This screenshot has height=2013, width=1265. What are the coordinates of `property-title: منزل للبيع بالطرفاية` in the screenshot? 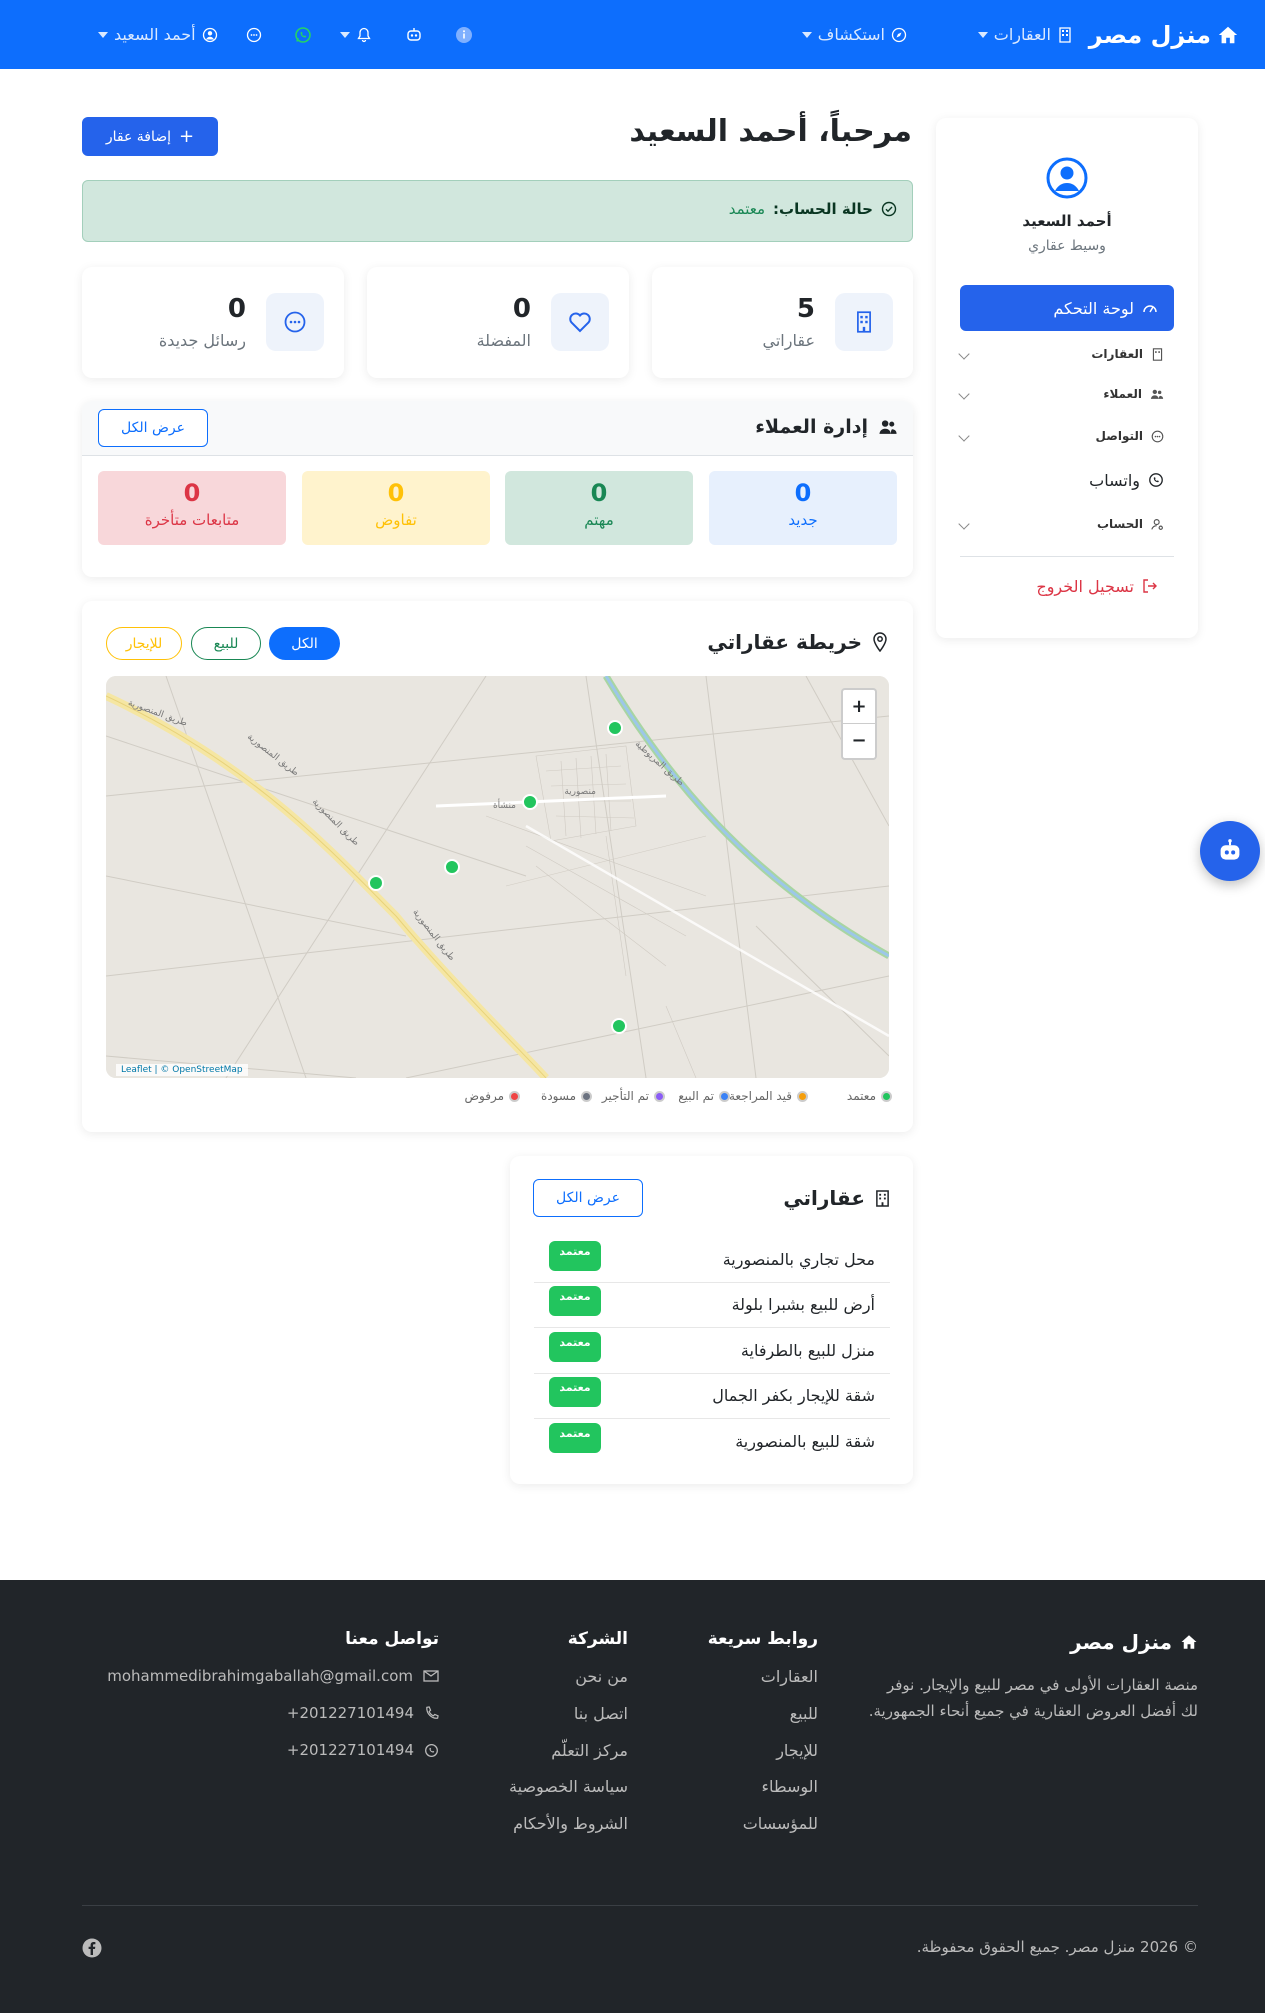 It's located at (807, 1350).